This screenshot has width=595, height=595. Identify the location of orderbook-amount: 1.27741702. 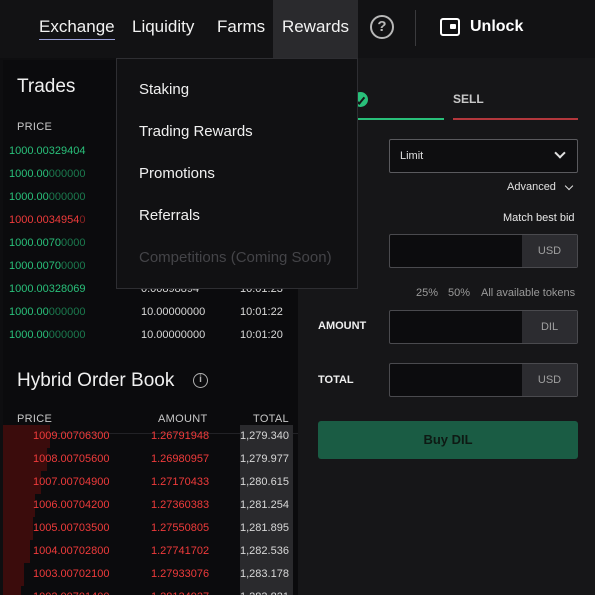
(180, 551).